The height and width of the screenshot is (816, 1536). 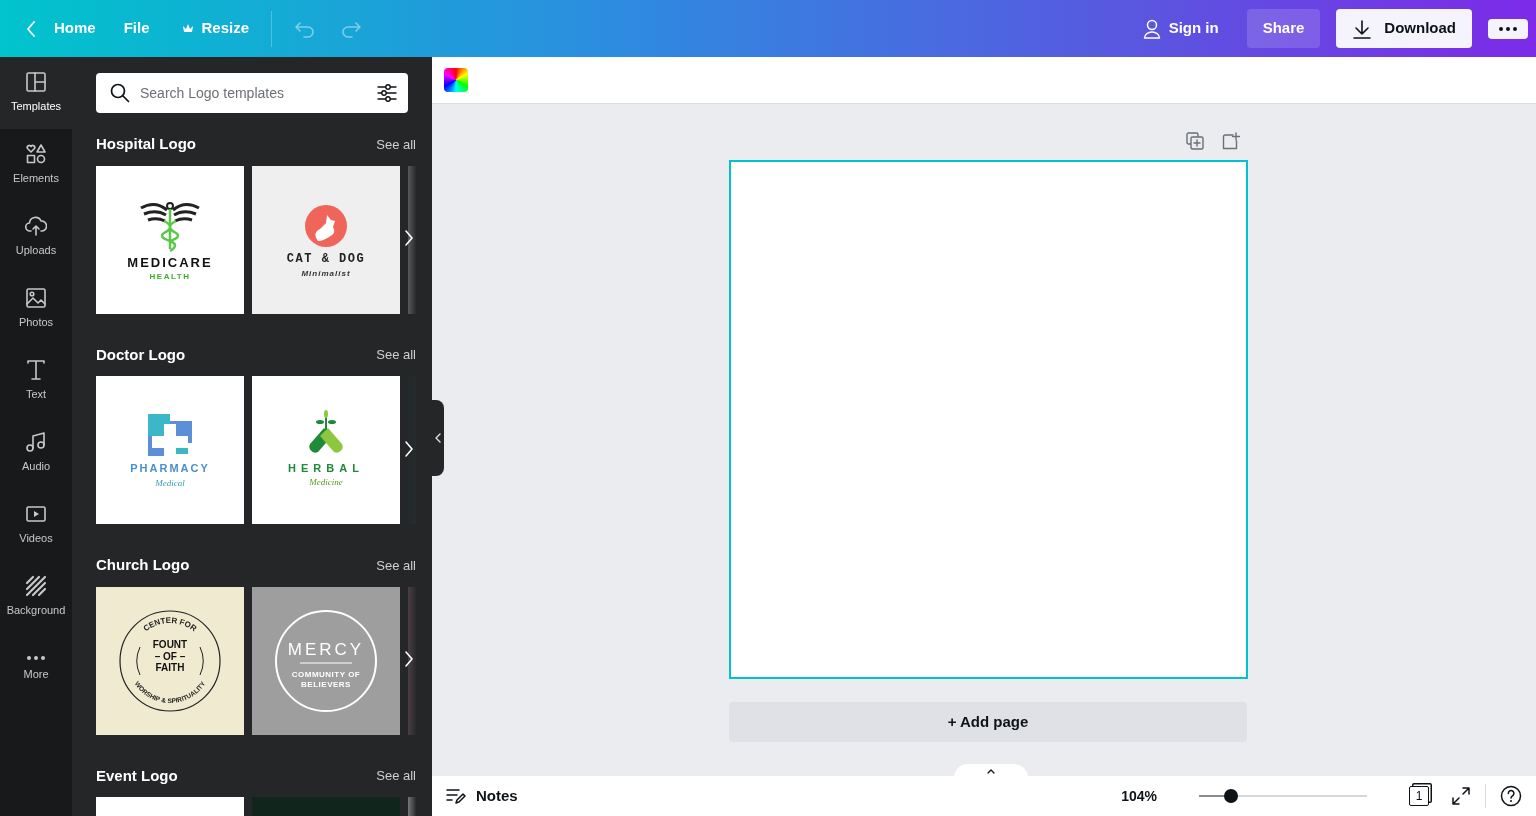 I want to click on sidebar-tab: Templates, so click(x=36, y=93).